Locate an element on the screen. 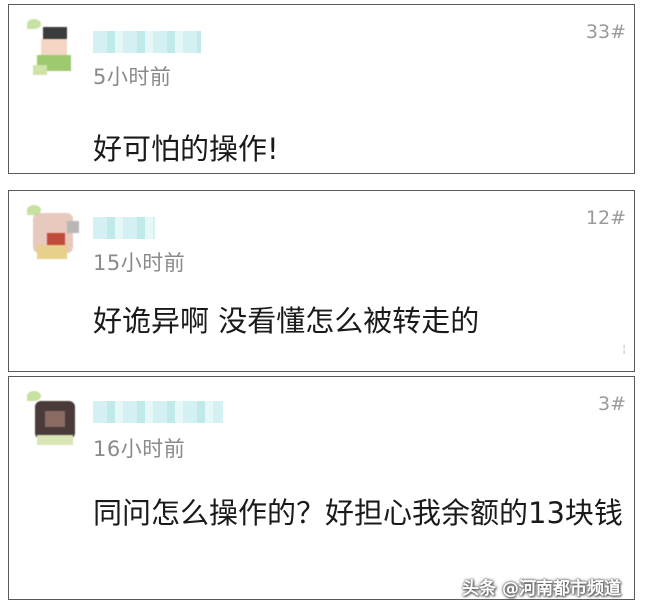 The height and width of the screenshot is (609, 647). comment-time: 16小时前 is located at coordinates (139, 449).